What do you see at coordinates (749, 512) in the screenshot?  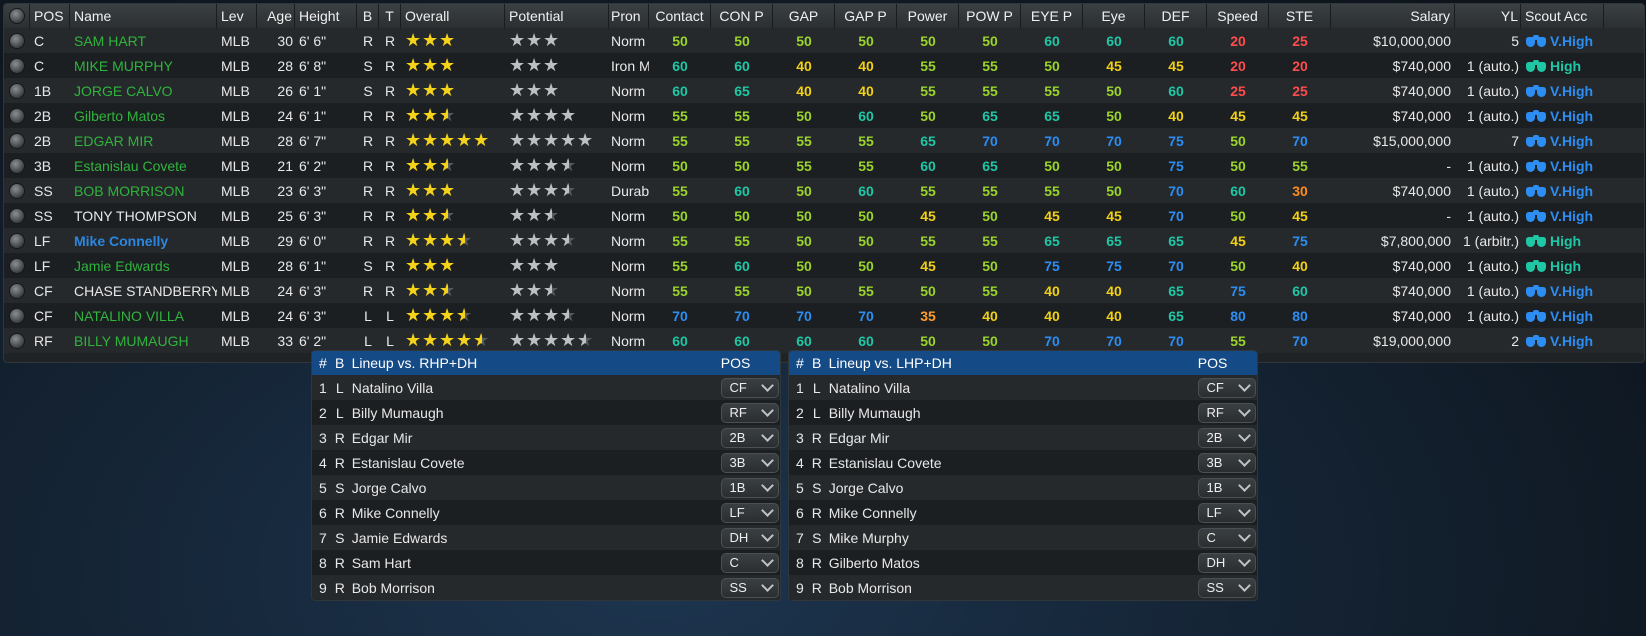 I see `position-dropdown: LF` at bounding box center [749, 512].